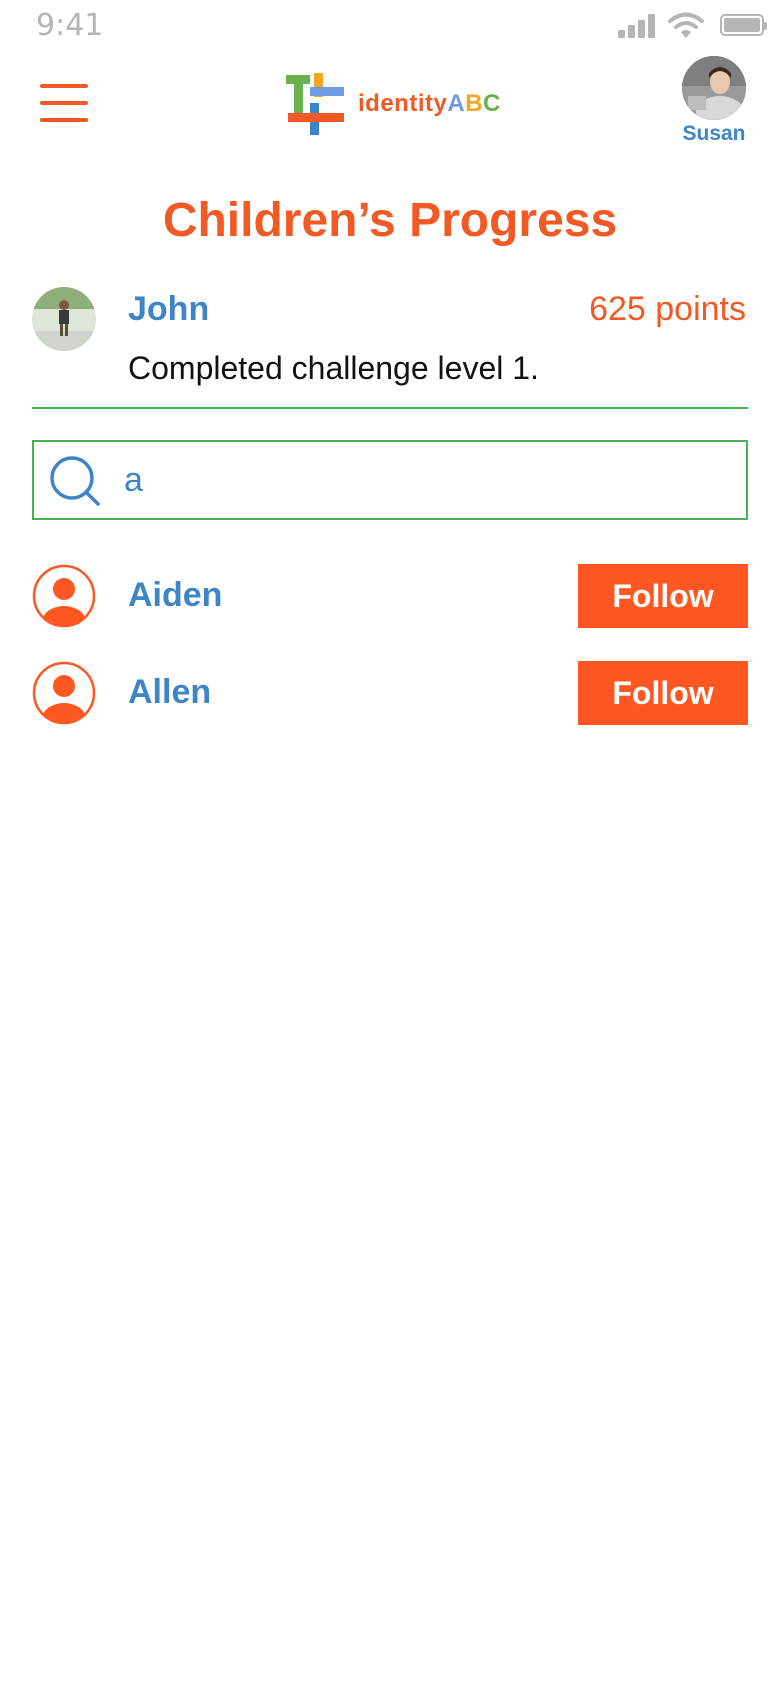  I want to click on search-input, so click(424, 480).